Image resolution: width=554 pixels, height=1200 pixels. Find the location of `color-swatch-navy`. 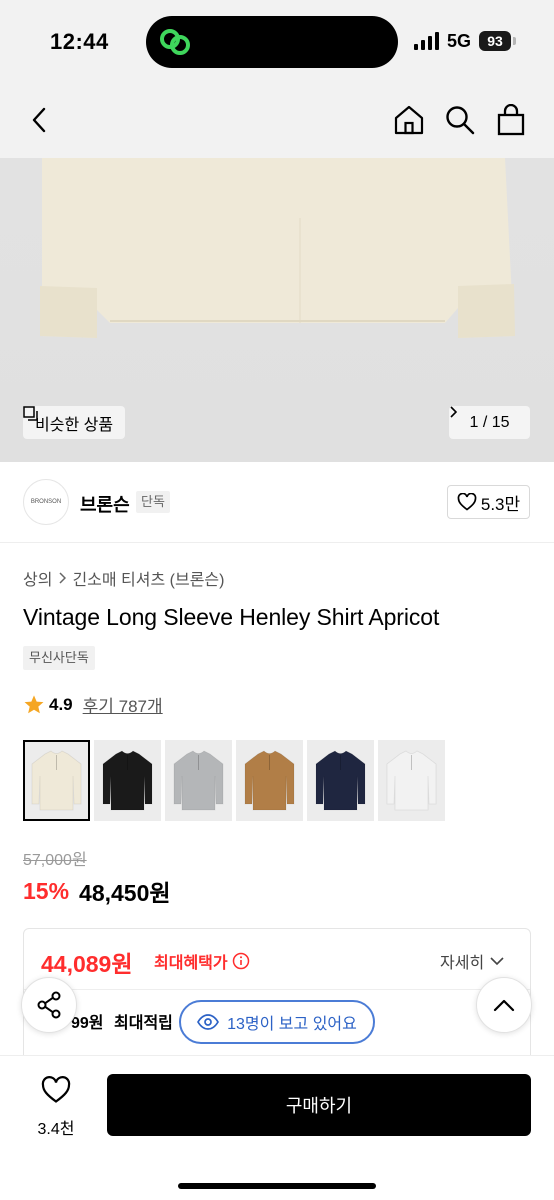

color-swatch-navy is located at coordinates (340, 780).